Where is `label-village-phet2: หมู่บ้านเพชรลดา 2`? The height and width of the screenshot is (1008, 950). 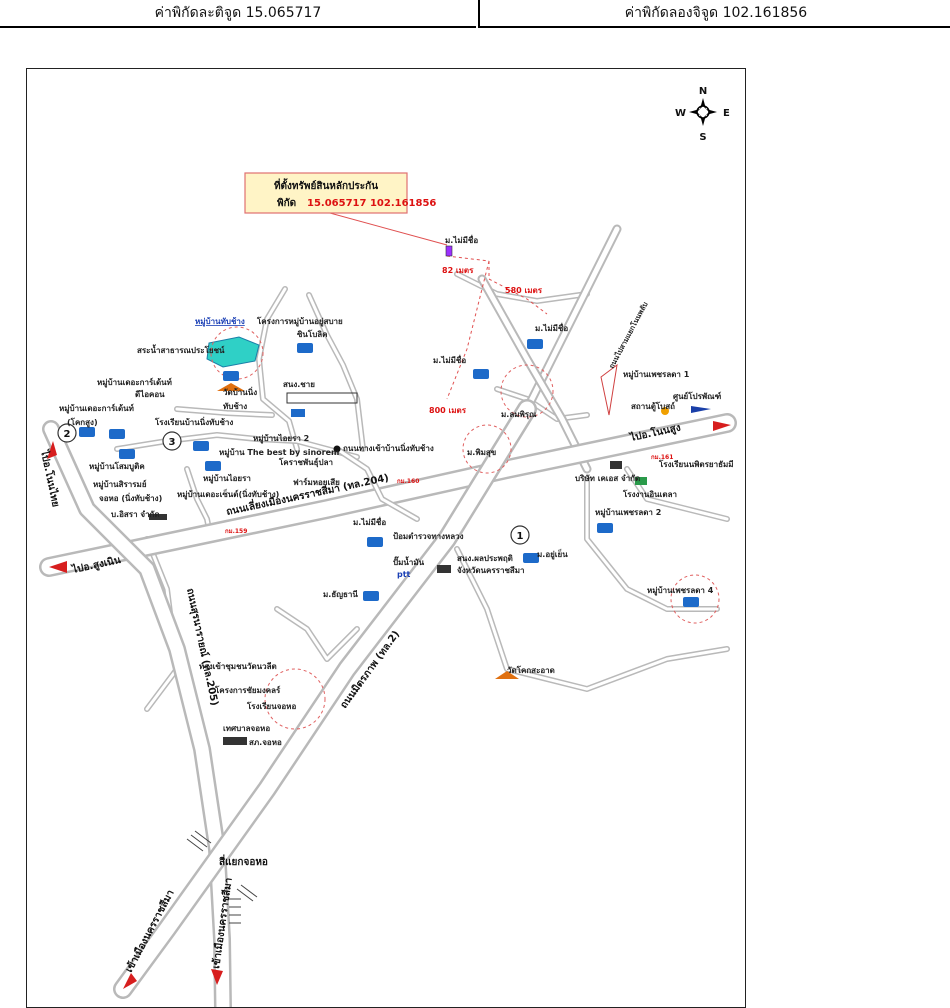
label-village-phet2: หมู่บ้านเพชรลดา 2 is located at coordinates (628, 512).